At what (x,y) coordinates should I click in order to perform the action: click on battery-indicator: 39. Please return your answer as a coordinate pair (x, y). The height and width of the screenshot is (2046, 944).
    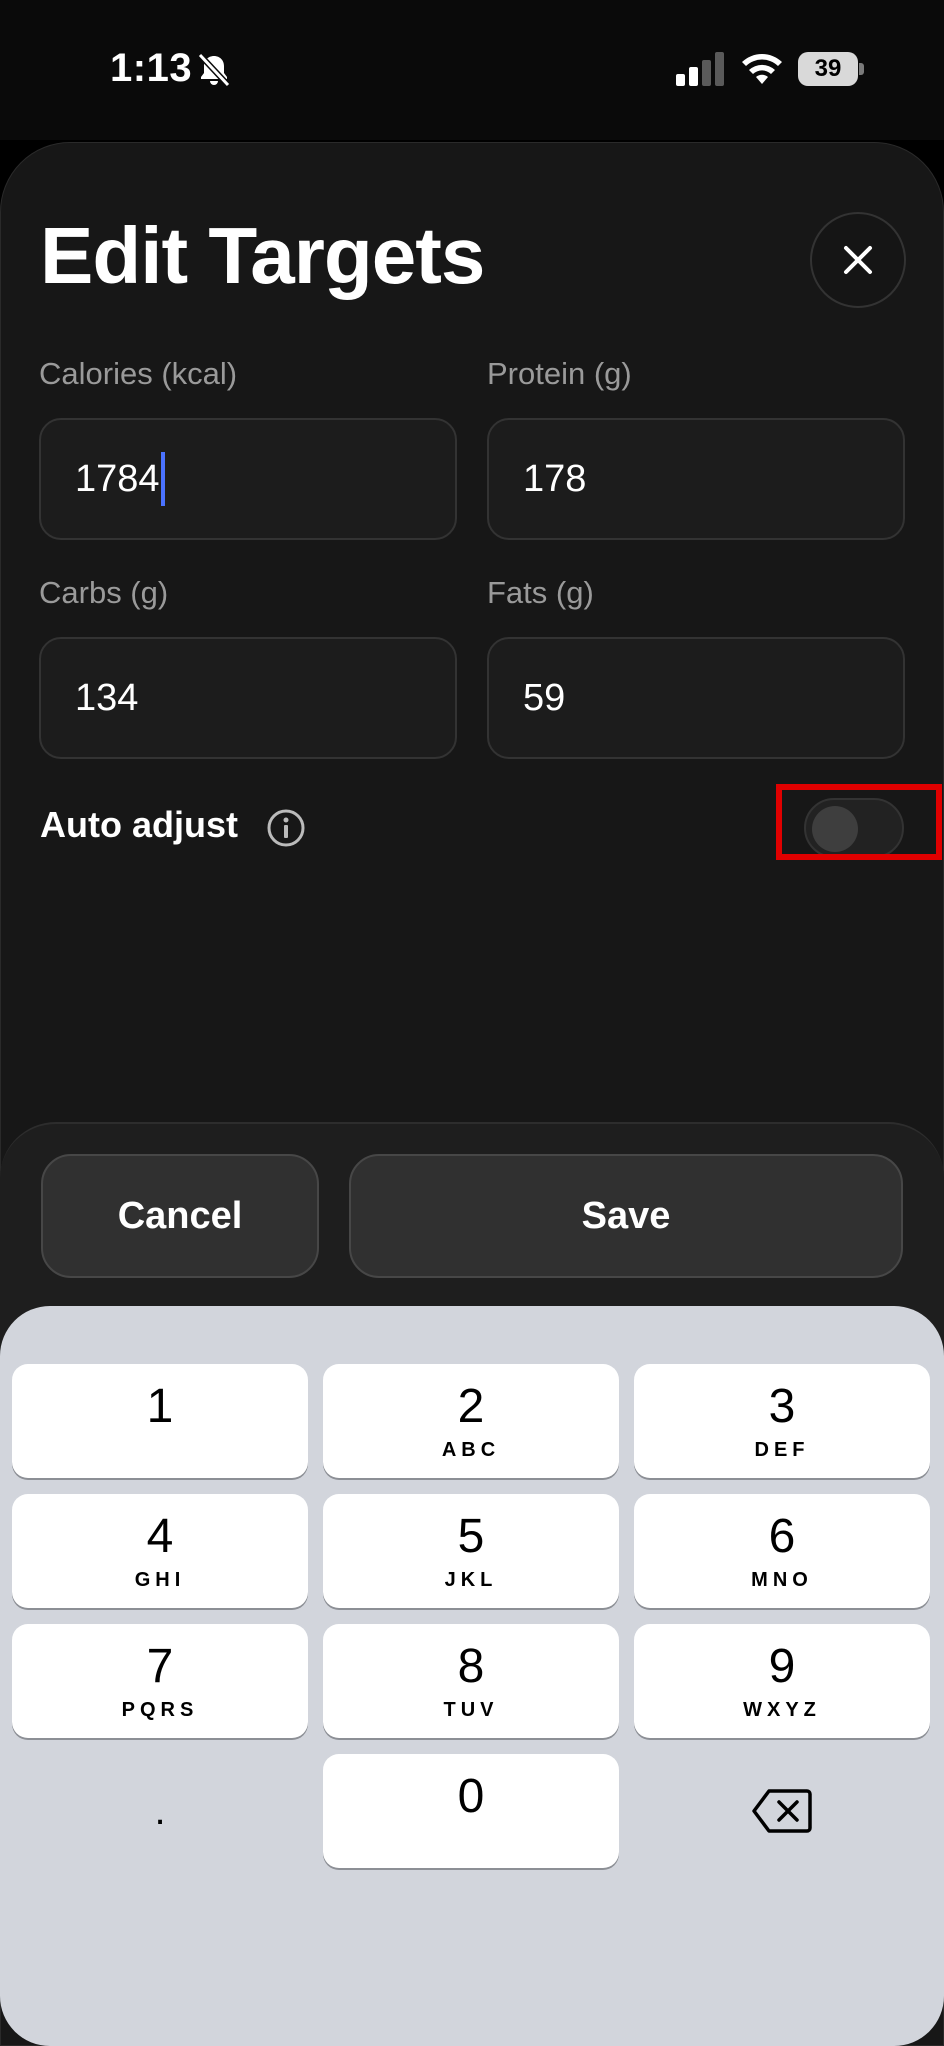
    Looking at the image, I should click on (831, 69).